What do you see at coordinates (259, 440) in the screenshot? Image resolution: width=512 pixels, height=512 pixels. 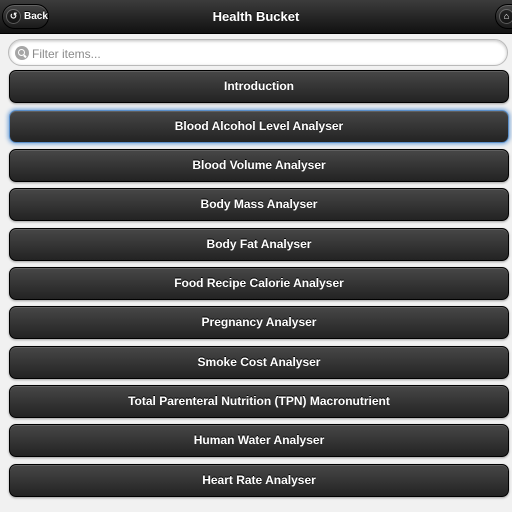 I see `list-item-human-water-analyser: Human Water Analyser` at bounding box center [259, 440].